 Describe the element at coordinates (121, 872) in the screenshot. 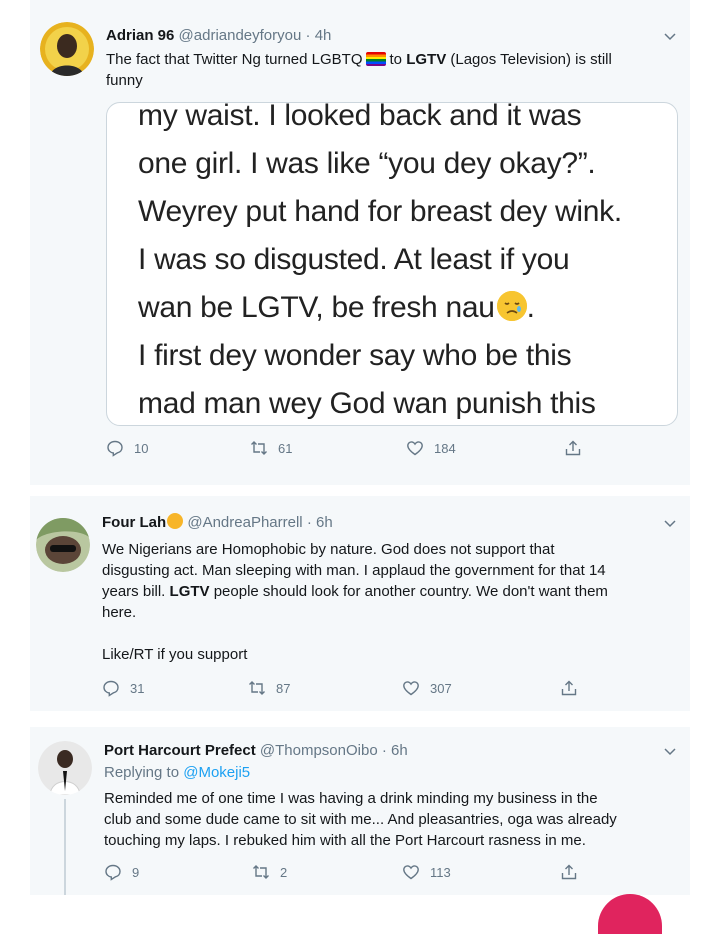

I see `reply-button: 9` at that location.